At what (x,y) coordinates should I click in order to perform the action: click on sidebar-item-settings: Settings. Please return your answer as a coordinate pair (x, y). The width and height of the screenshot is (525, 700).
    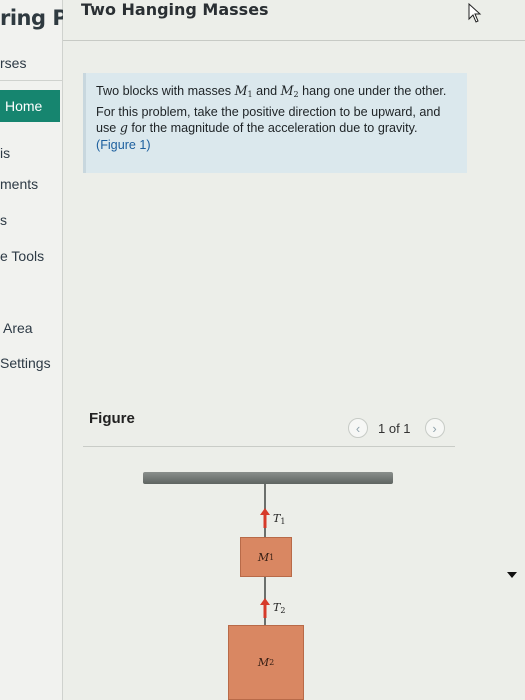
    Looking at the image, I should click on (25, 363).